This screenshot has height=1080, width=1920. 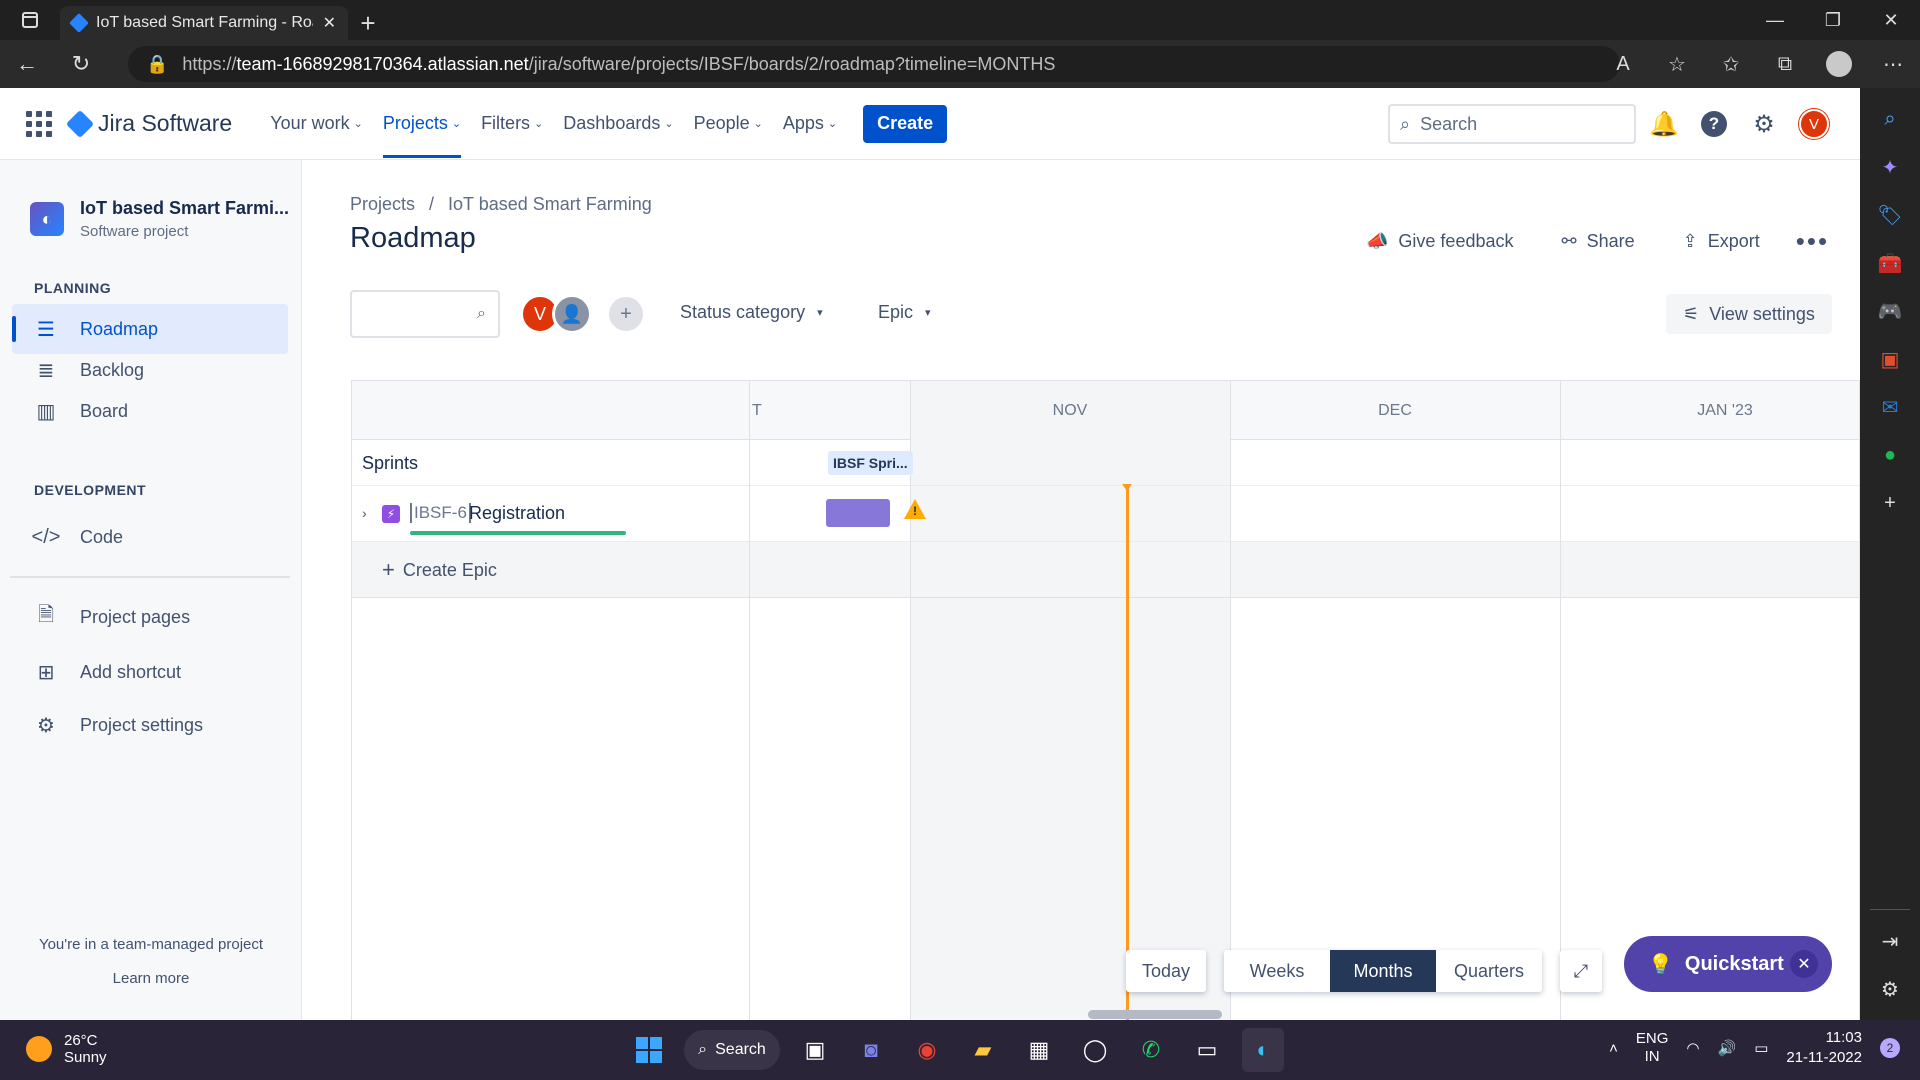 I want to click on search-icon: ⌕, so click(x=1890, y=119).